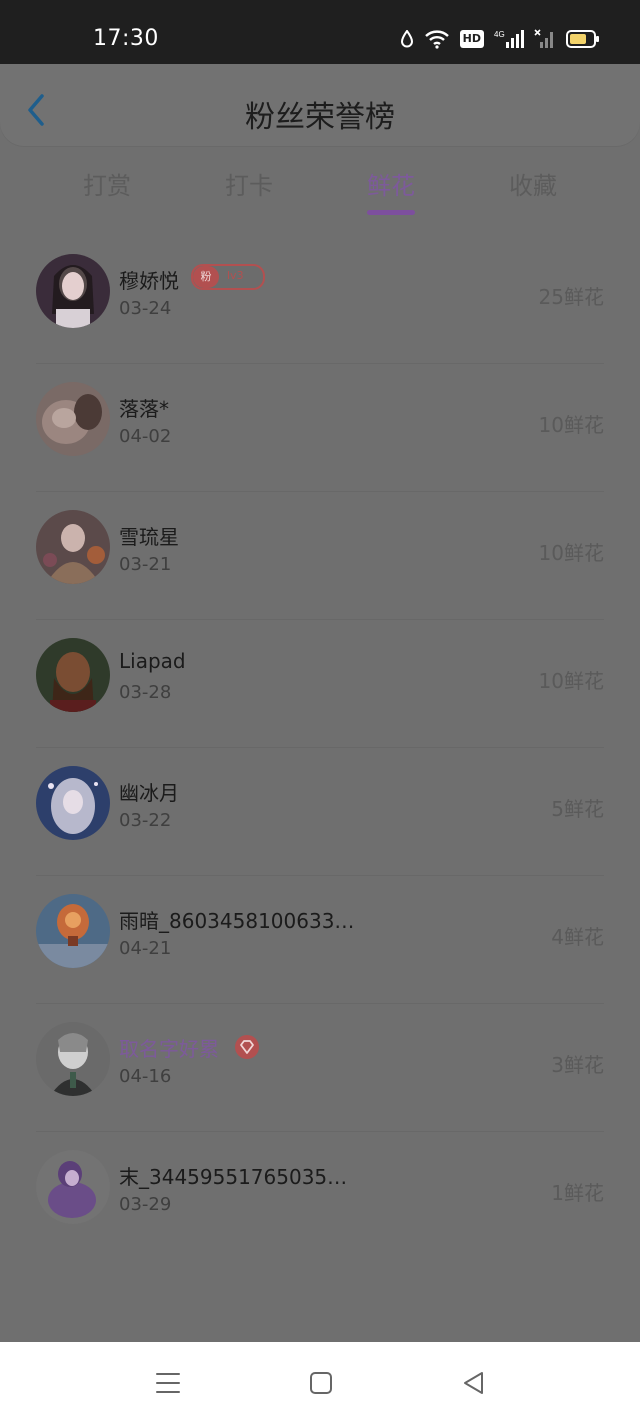 This screenshot has width=640, height=1422. What do you see at coordinates (169, 1047) in the screenshot?
I see `user-name: 取名字好累` at bounding box center [169, 1047].